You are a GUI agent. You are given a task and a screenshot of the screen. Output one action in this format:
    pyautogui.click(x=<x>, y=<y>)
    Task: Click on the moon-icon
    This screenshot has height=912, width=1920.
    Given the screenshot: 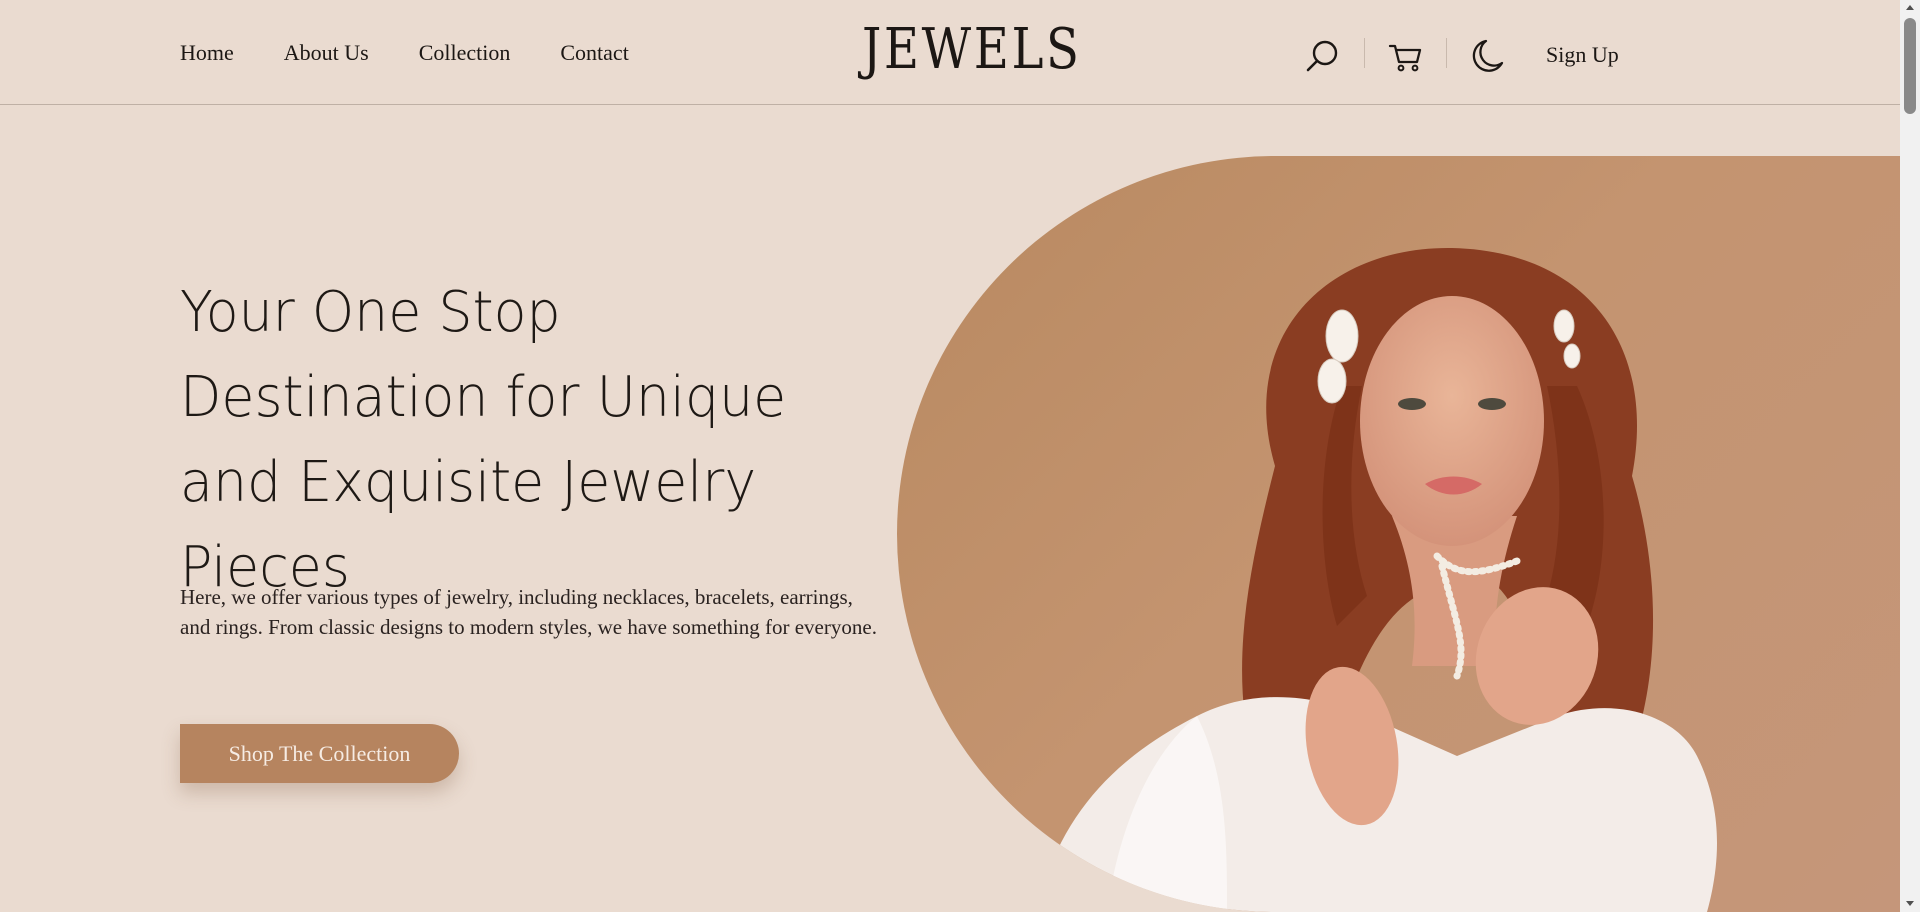 What is the action you would take?
    pyautogui.click(x=1488, y=55)
    